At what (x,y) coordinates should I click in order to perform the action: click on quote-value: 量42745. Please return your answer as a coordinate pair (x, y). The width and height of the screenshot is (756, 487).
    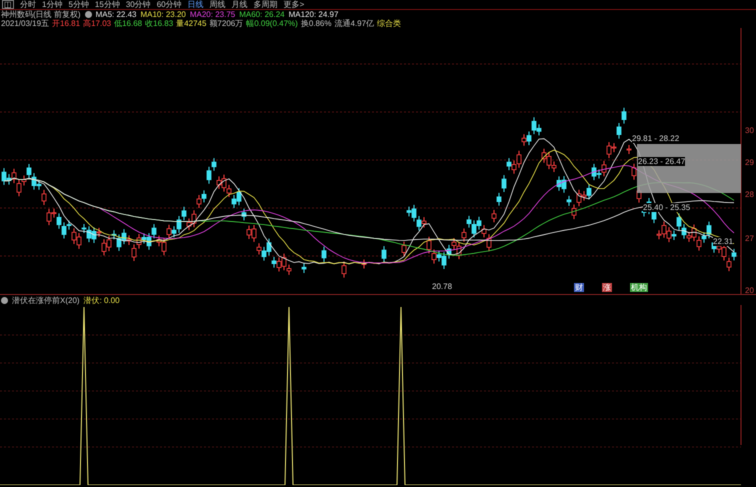
    Looking at the image, I should click on (191, 23).